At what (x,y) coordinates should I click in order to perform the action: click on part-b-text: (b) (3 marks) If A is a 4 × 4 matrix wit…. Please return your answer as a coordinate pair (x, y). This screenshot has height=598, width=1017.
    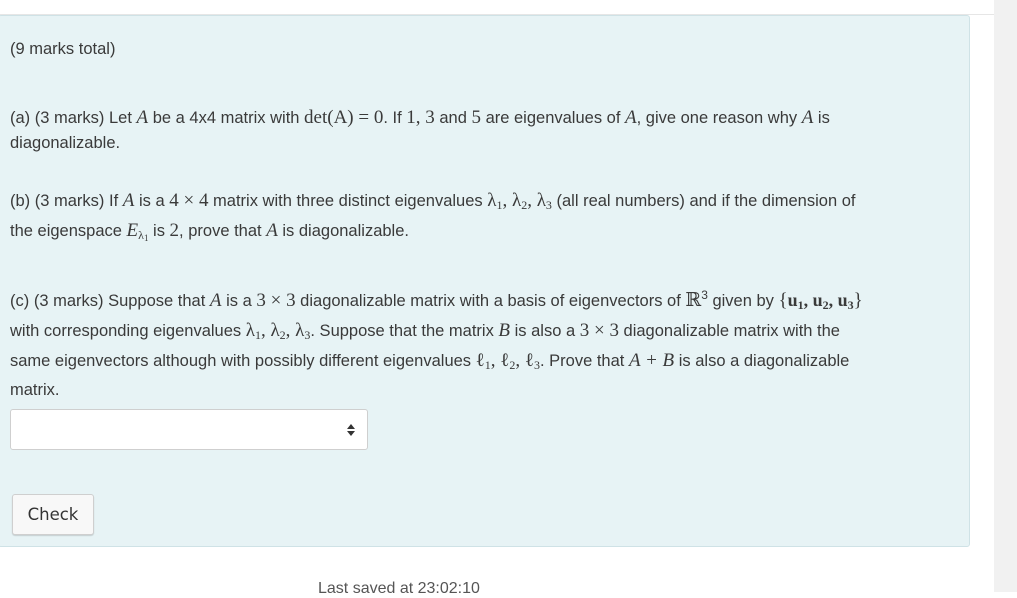
    Looking at the image, I should click on (433, 216).